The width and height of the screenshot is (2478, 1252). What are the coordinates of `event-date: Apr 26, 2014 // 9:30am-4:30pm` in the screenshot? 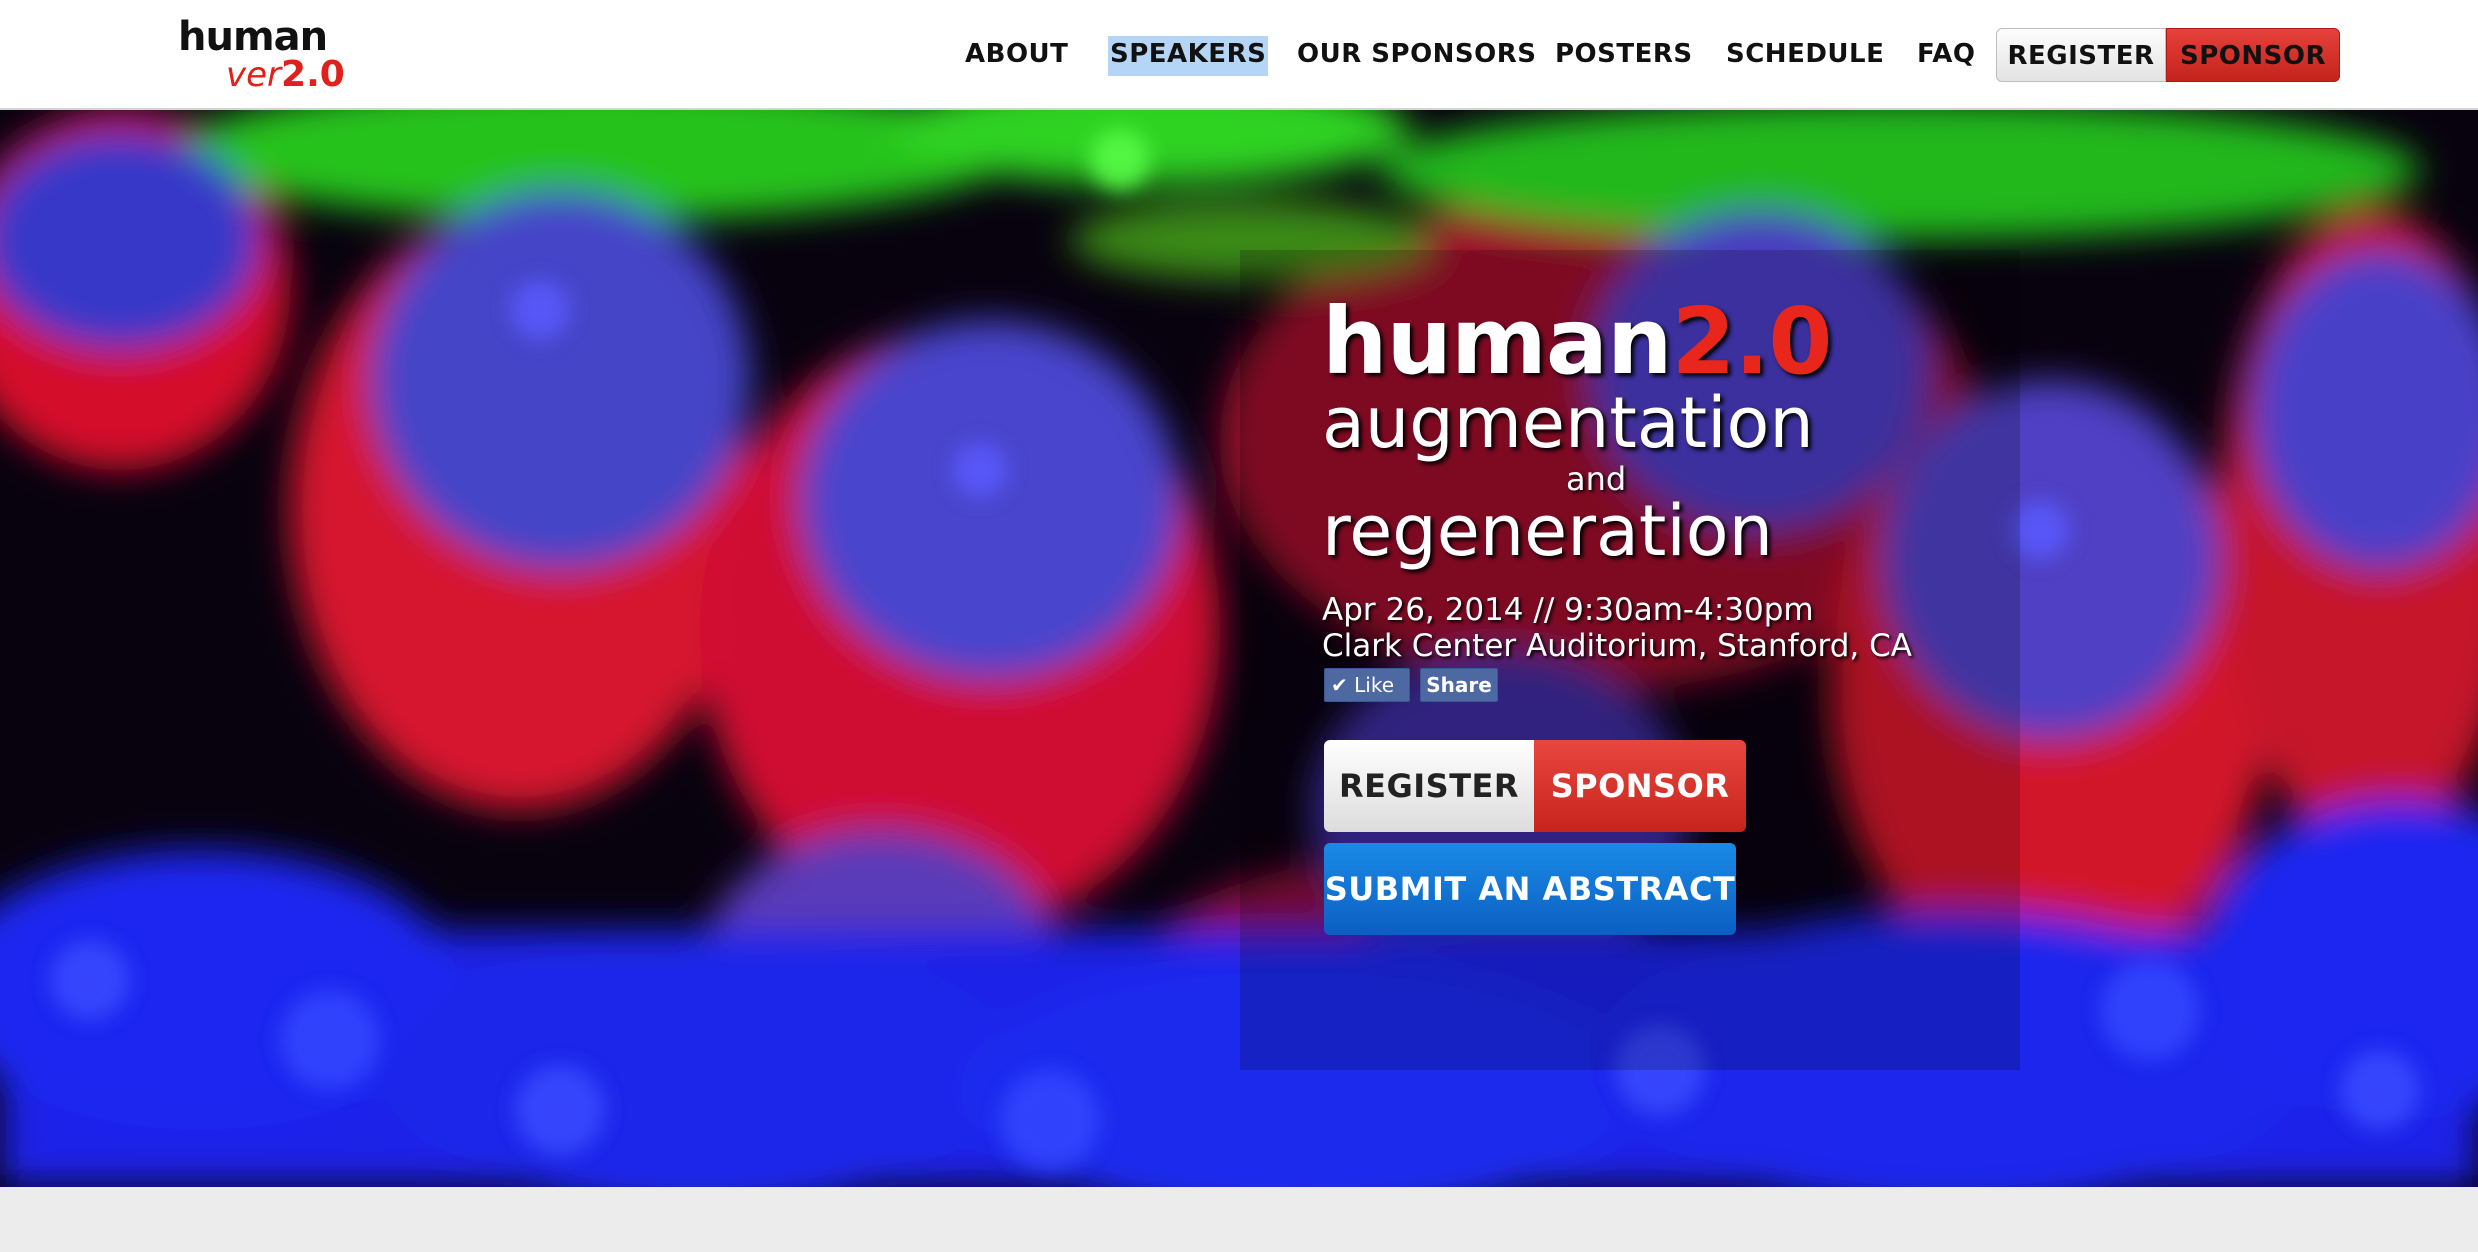 It's located at (1568, 610).